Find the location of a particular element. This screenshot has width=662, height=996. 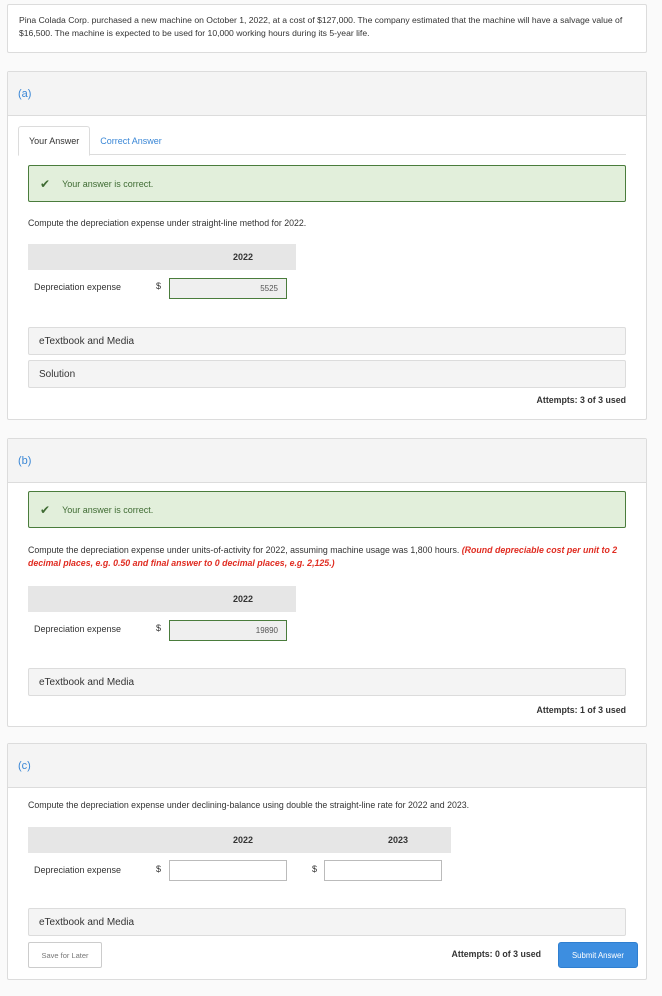

attempts-counter: Attempts: 0 of 3 used is located at coordinates (496, 954).